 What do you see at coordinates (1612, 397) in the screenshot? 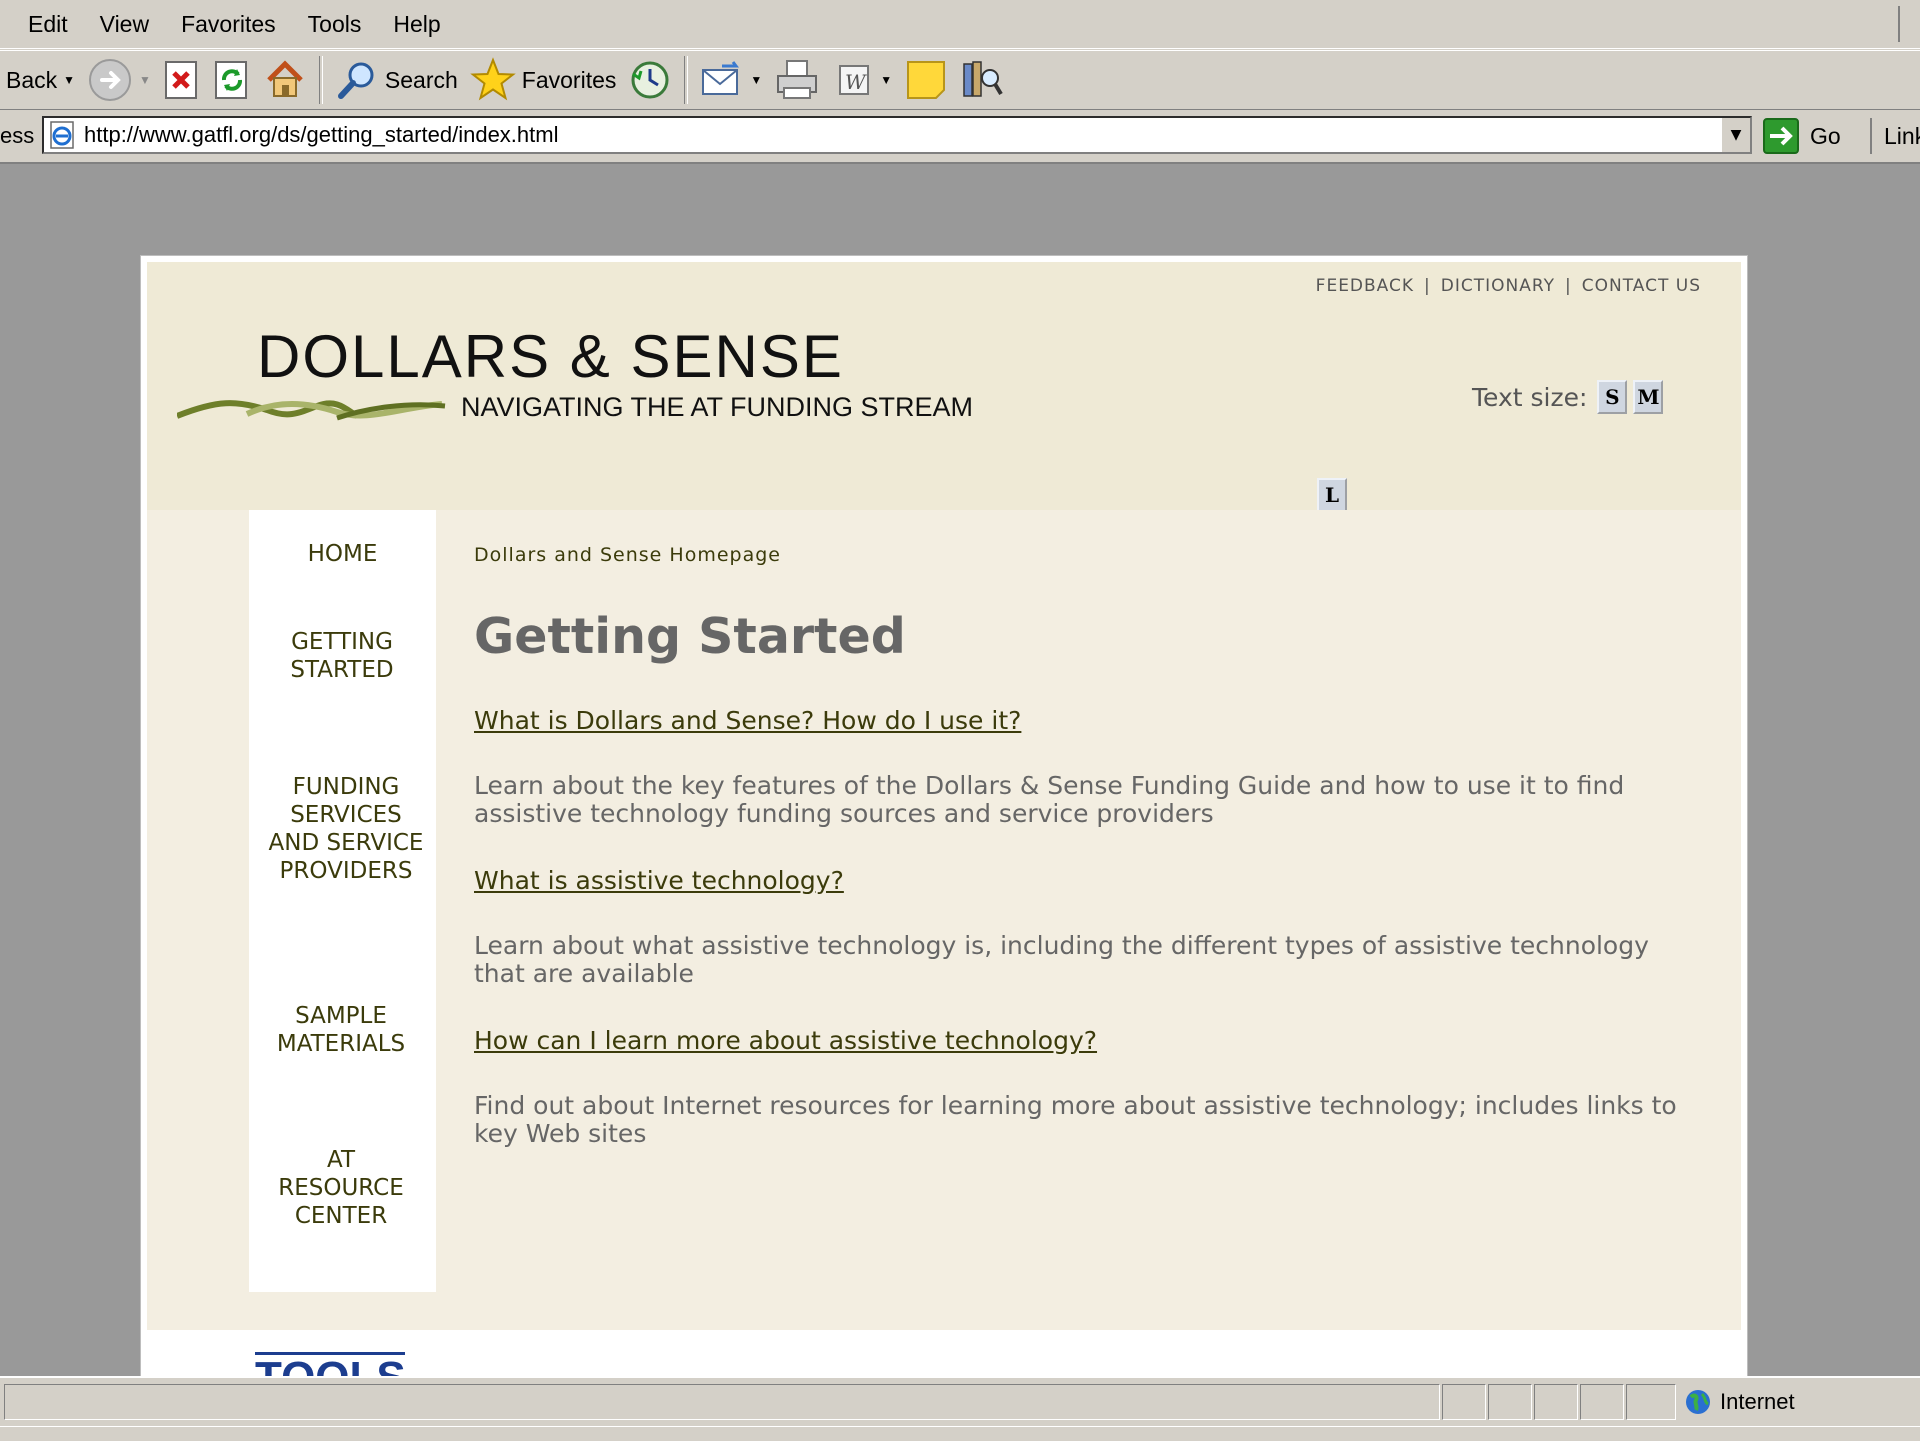
I see `text-size-small-button: S` at bounding box center [1612, 397].